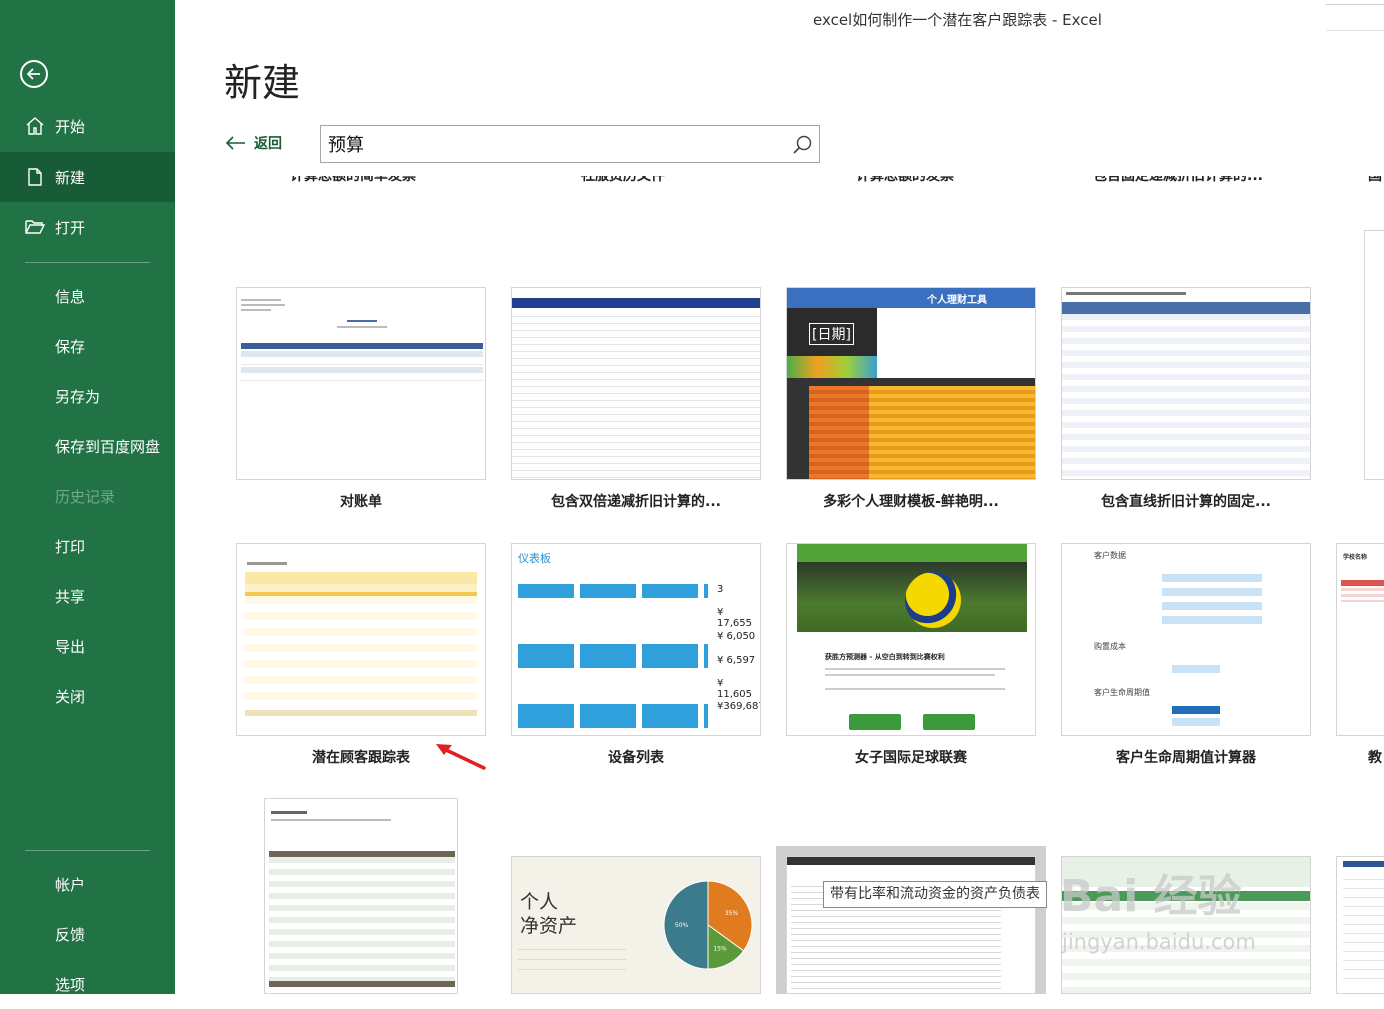  Describe the element at coordinates (361, 383) in the screenshot. I see `template-statement` at that location.